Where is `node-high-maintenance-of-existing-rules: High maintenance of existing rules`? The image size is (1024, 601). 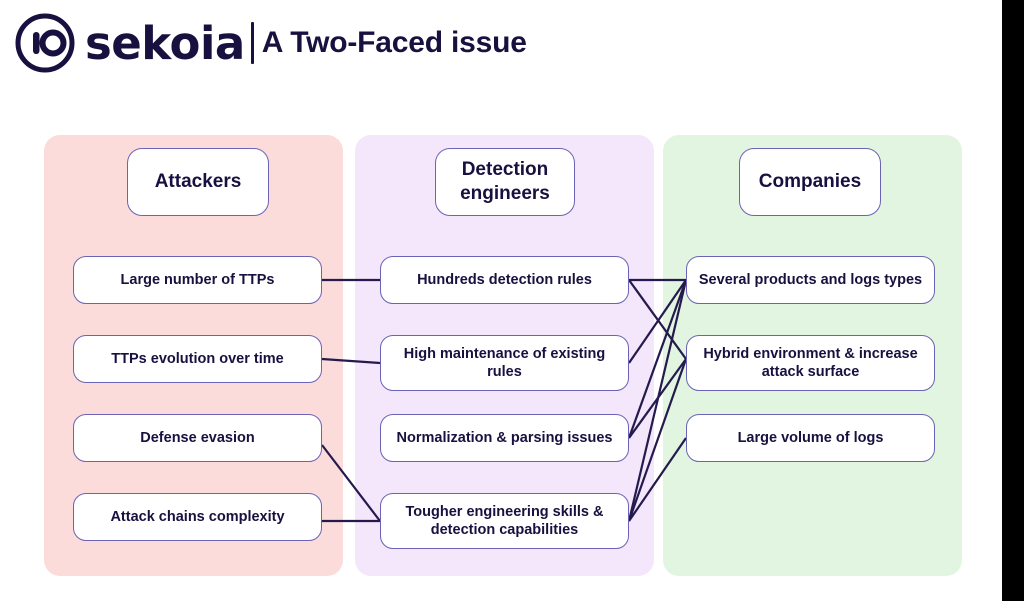 node-high-maintenance-of-existing-rules: High maintenance of existing rules is located at coordinates (504, 363).